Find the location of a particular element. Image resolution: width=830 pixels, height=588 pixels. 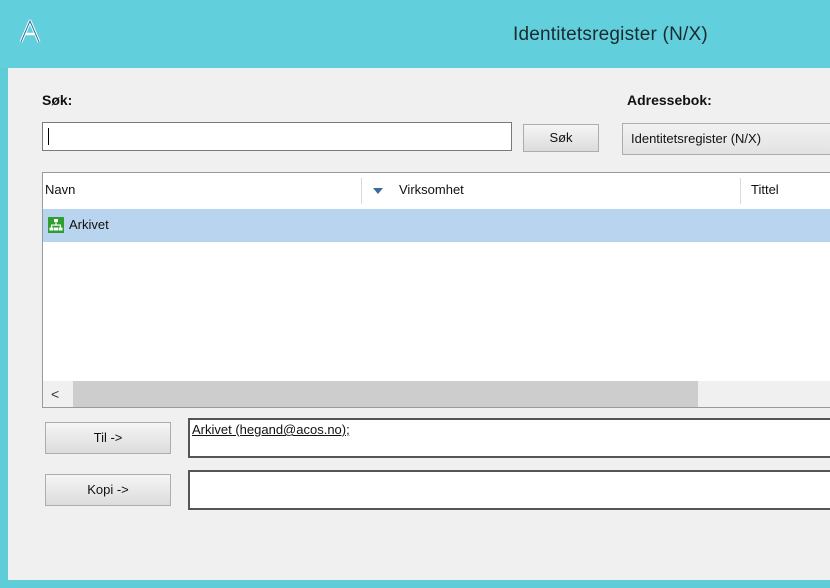

to-button: Til -> is located at coordinates (108, 438).